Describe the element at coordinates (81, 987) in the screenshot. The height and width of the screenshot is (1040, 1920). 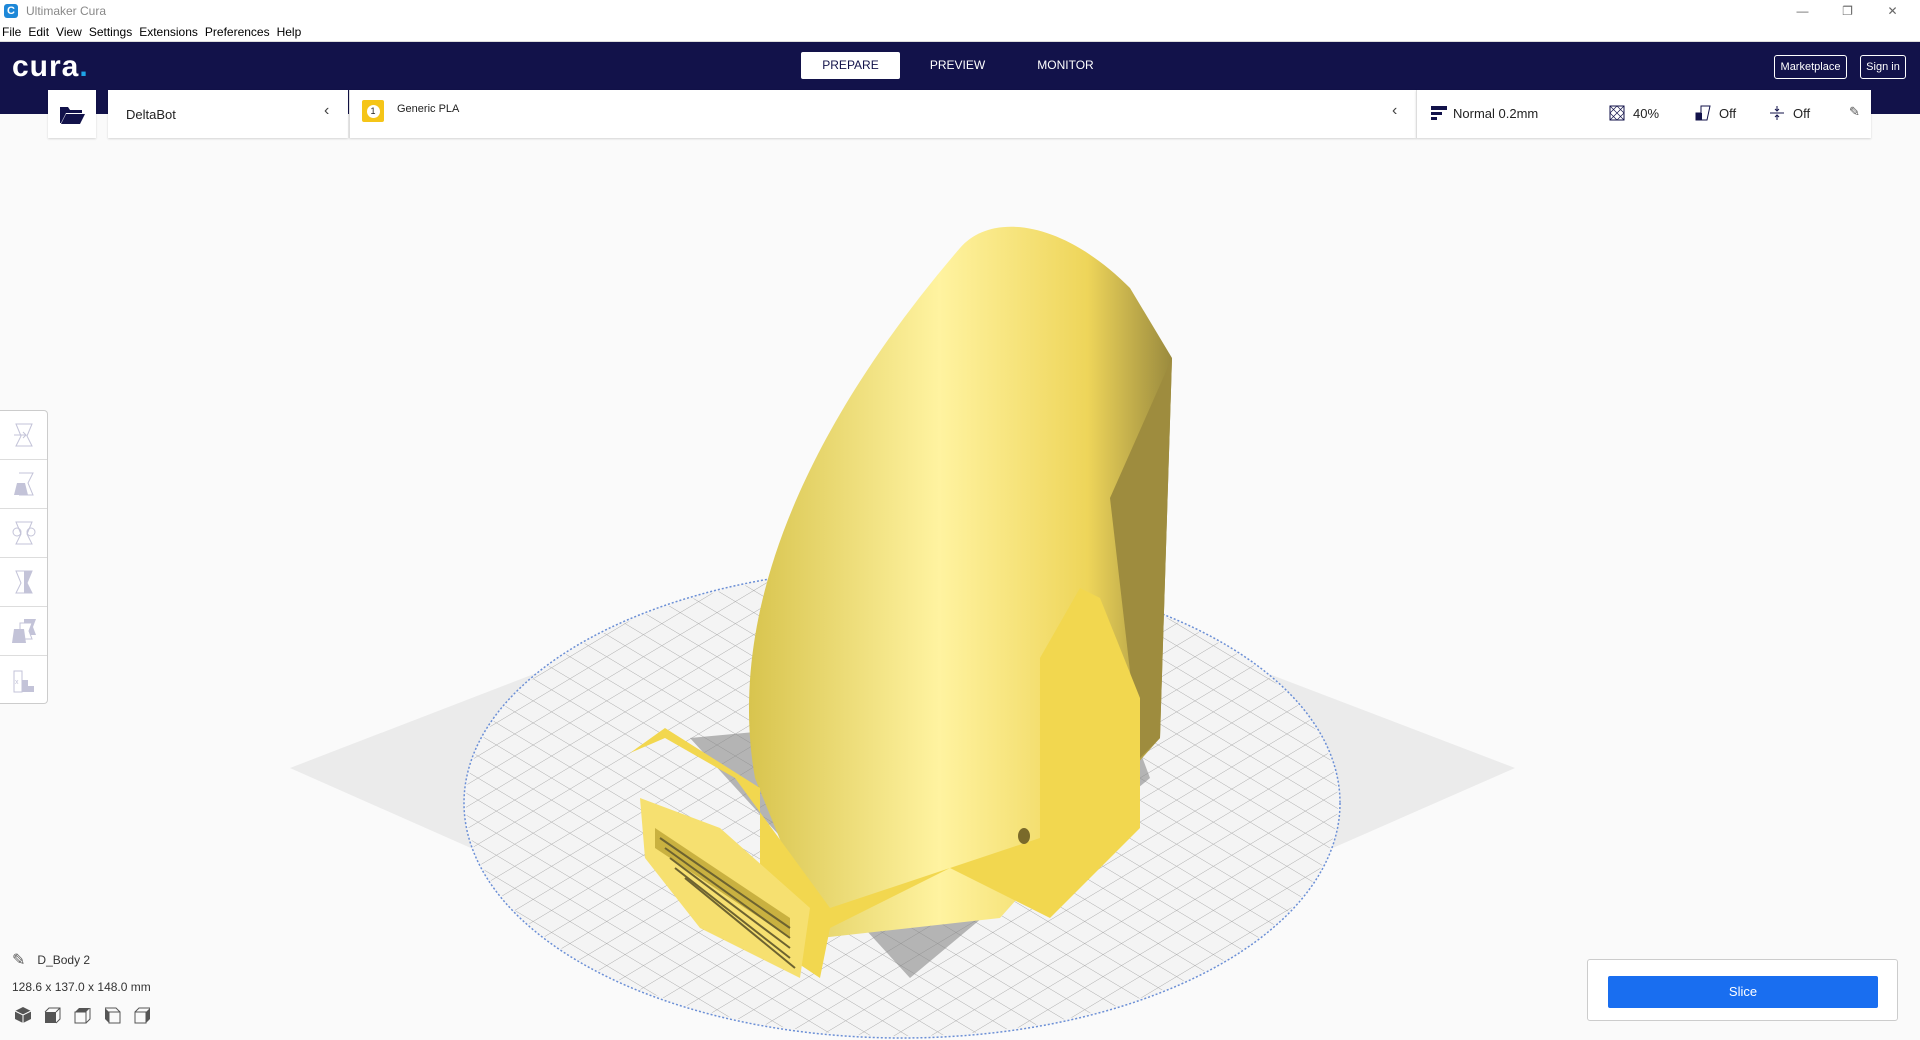
I see `object-dimensions: 128.6 x 137.0 x 148.0 mm` at that location.